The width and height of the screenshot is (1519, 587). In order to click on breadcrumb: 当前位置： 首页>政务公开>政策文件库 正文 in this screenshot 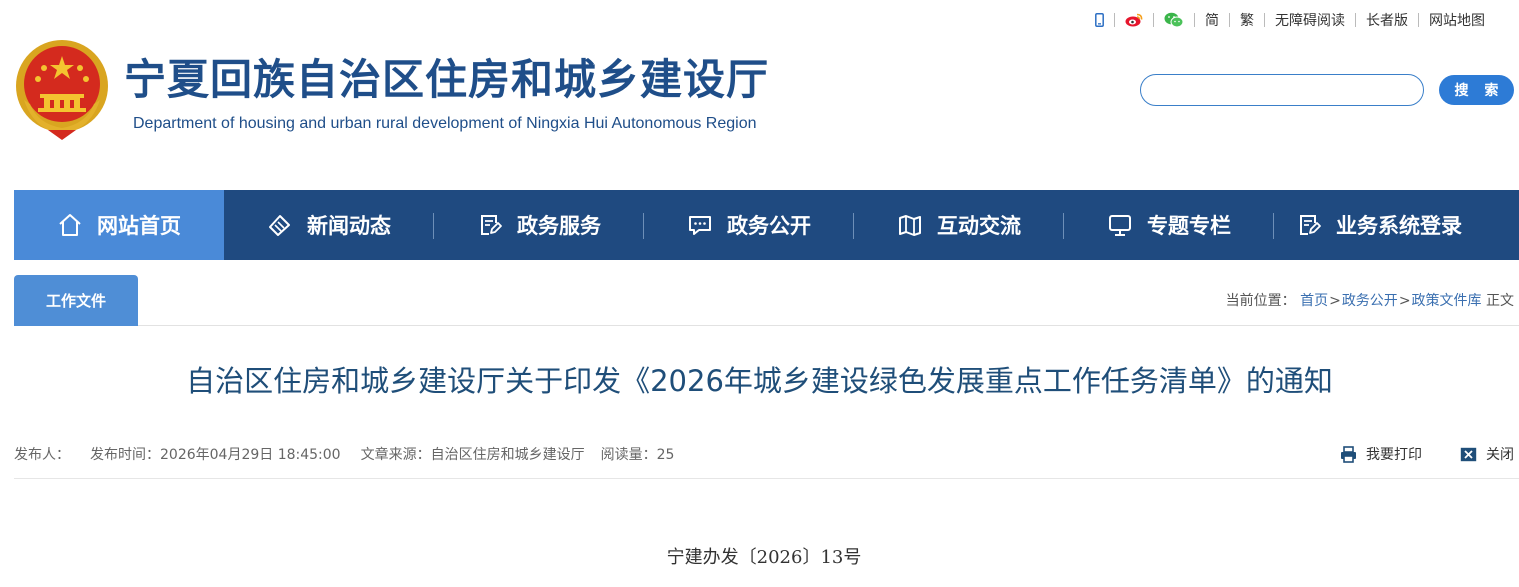, I will do `click(1370, 300)`.